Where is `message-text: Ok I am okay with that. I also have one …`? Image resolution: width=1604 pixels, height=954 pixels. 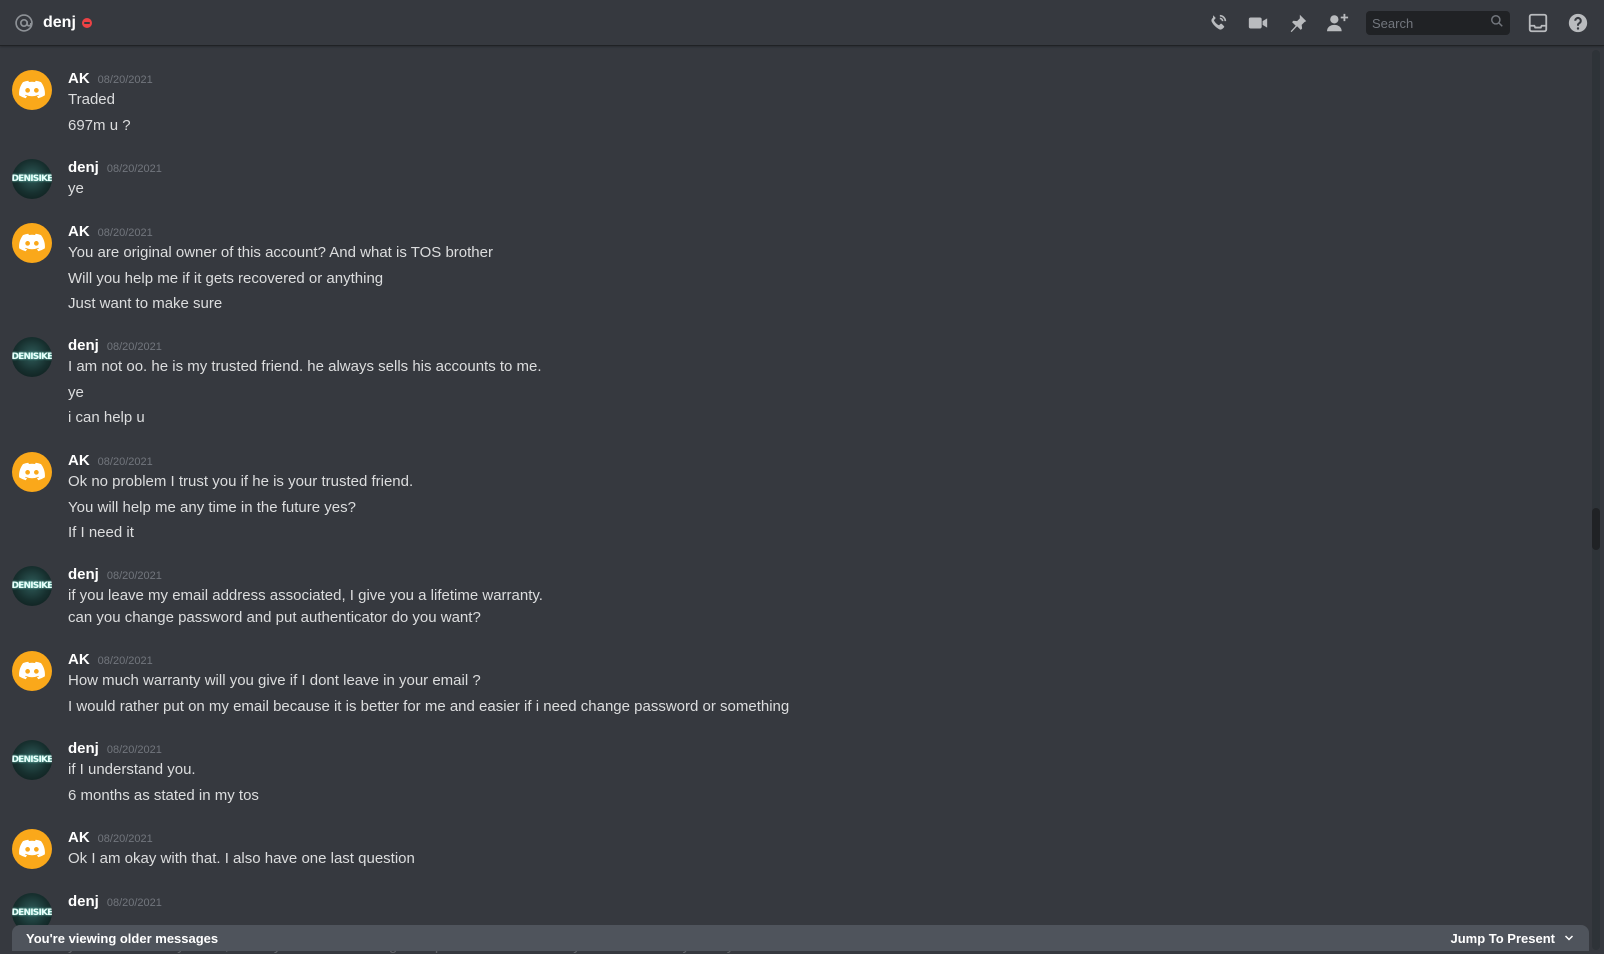 message-text: Ok I am okay with that. I also have one … is located at coordinates (241, 858).